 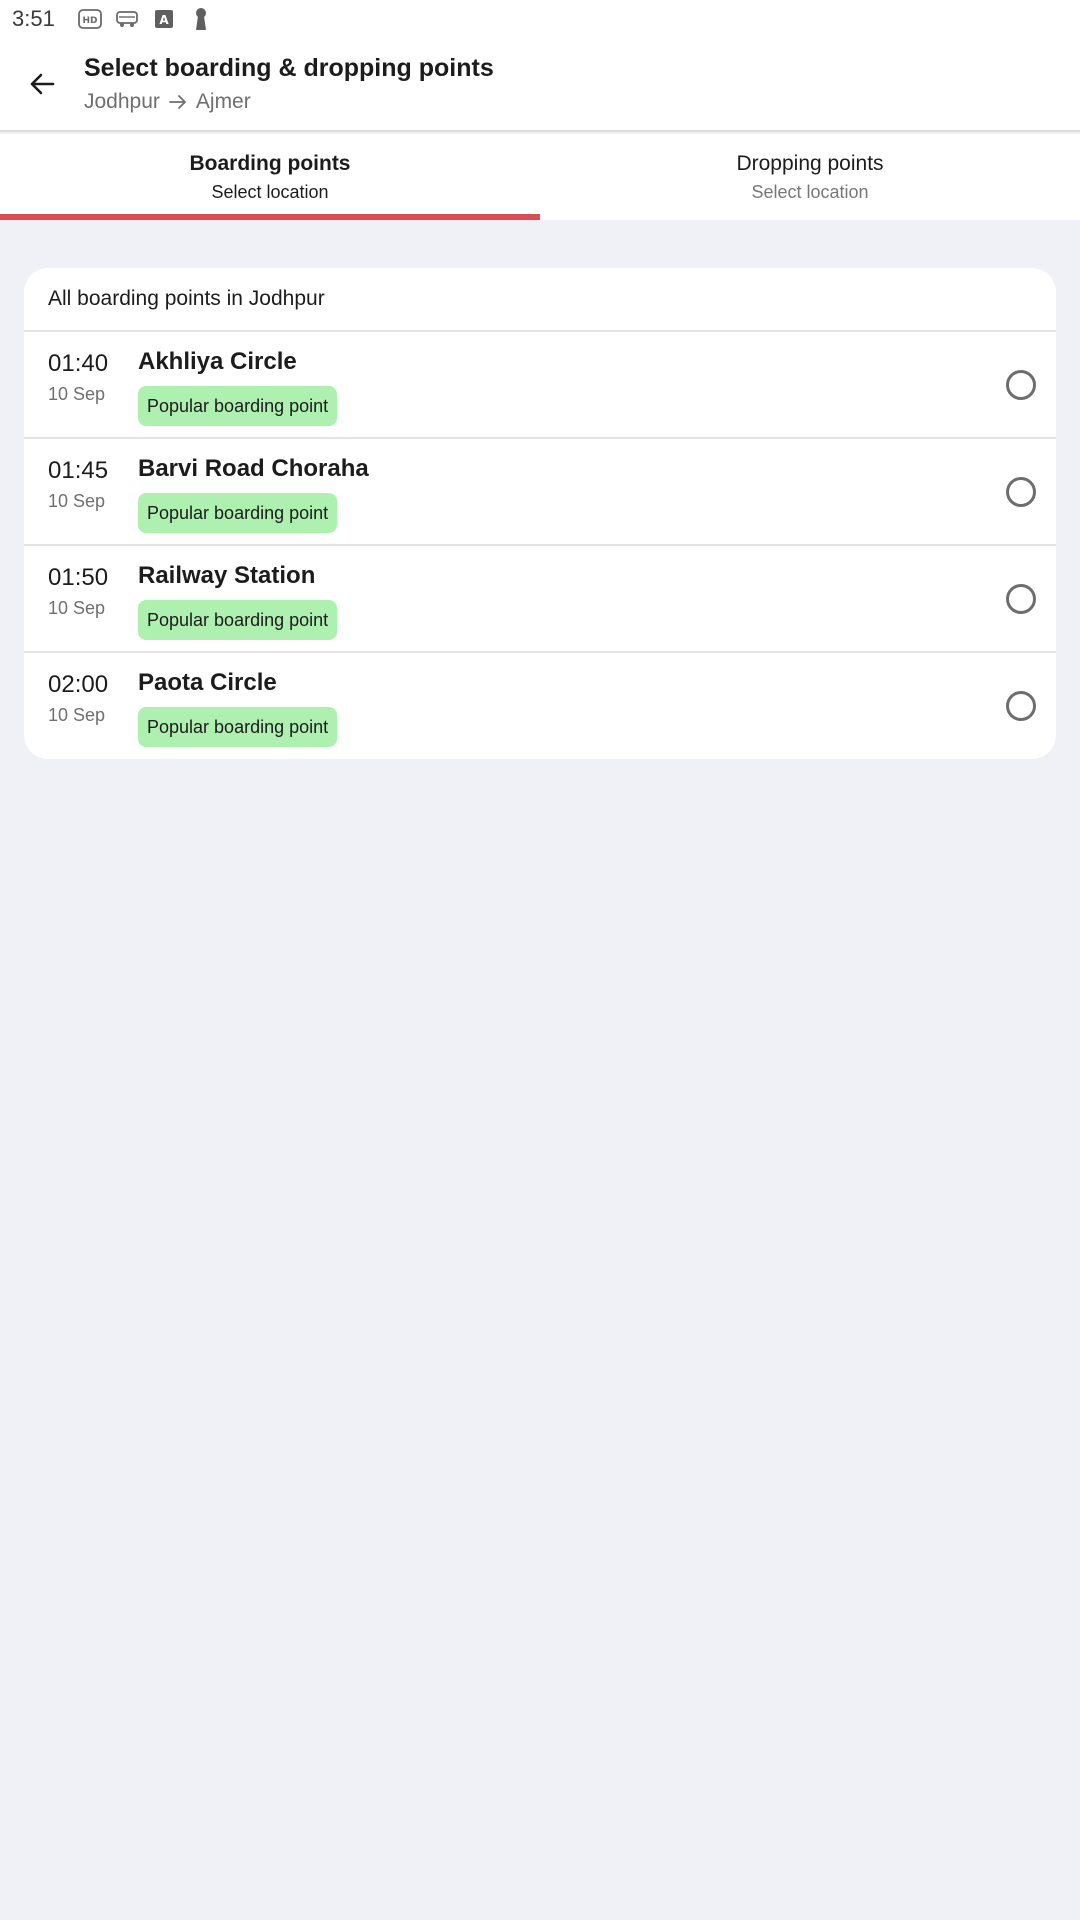 I want to click on hd-icon: HD, so click(x=90, y=19).